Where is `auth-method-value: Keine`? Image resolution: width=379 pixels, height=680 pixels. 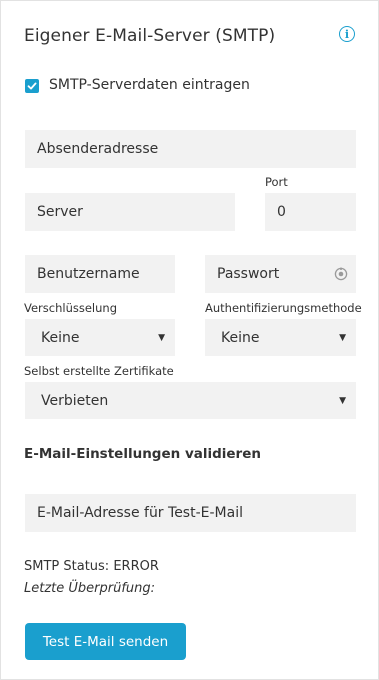 auth-method-value: Keine is located at coordinates (240, 337).